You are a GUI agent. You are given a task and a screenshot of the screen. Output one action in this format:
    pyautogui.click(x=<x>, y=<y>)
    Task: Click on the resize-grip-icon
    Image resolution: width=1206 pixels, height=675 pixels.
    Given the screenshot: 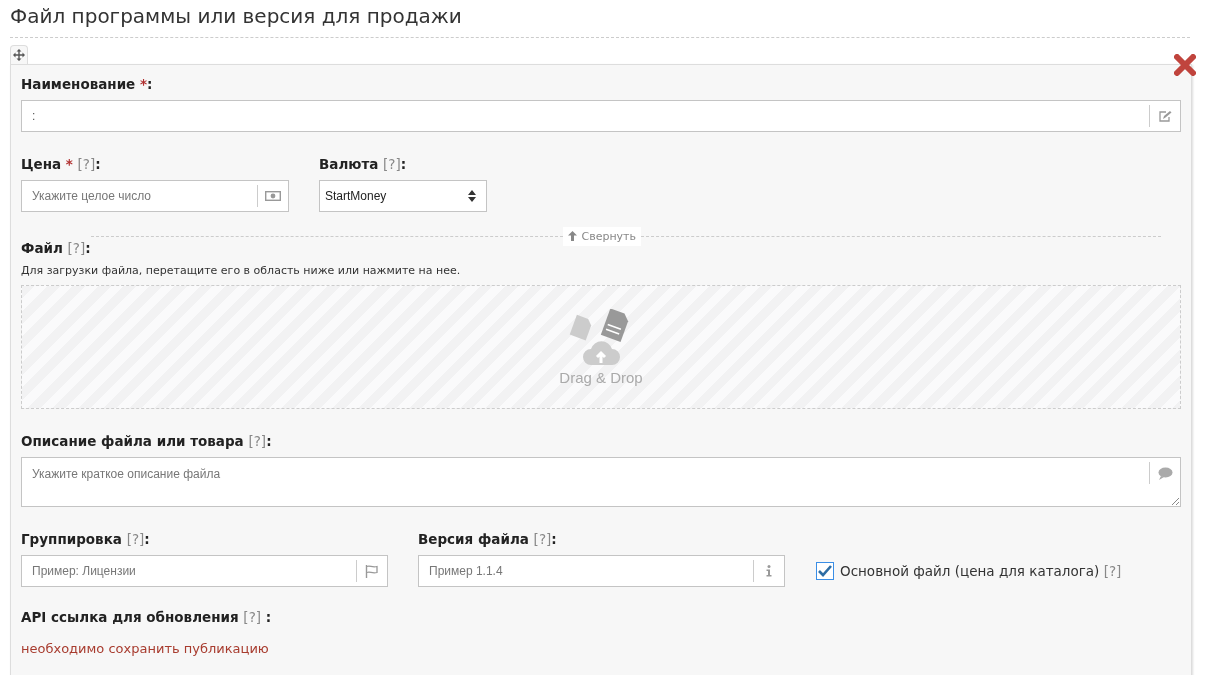 What is the action you would take?
    pyautogui.click(x=1175, y=501)
    